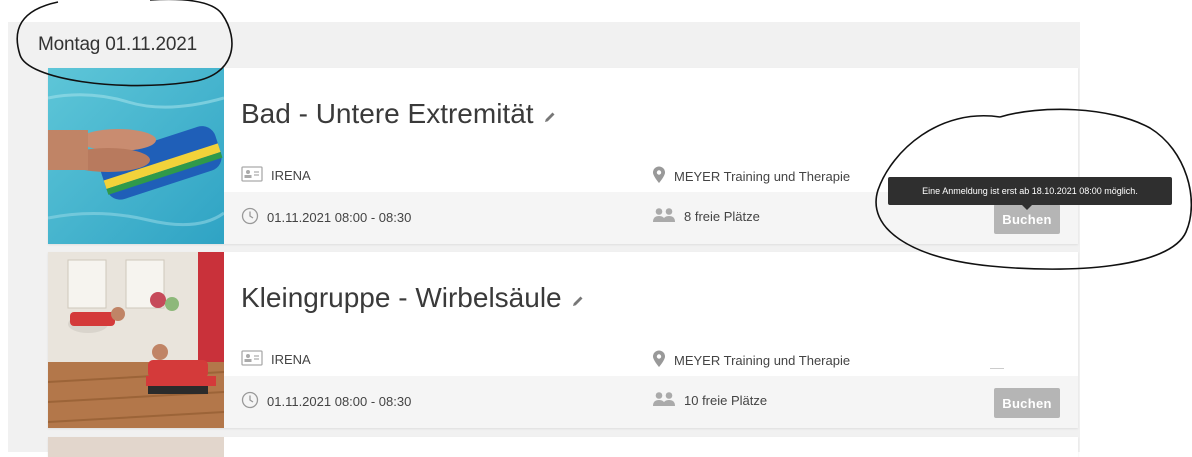 Image resolution: width=1192 pixels, height=457 pixels. What do you see at coordinates (136, 447) in the screenshot?
I see `course-image` at bounding box center [136, 447].